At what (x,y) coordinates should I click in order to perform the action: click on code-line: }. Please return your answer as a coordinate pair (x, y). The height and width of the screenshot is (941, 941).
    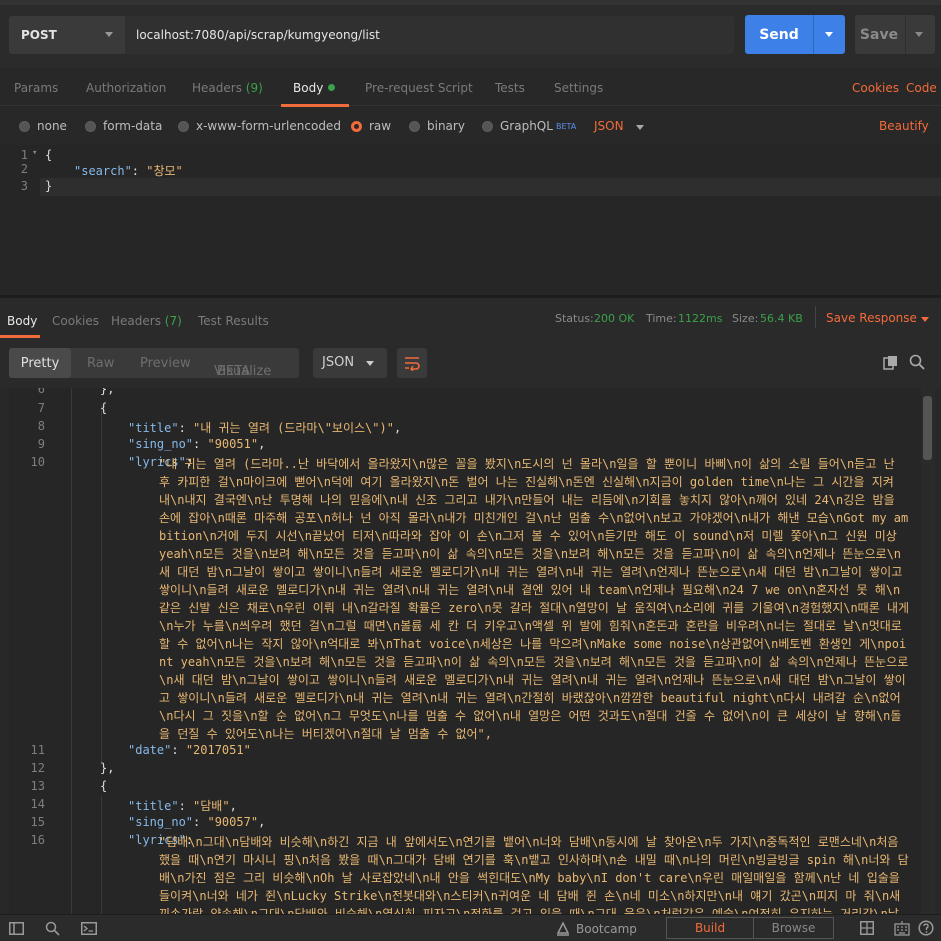
    Looking at the image, I should click on (49, 186).